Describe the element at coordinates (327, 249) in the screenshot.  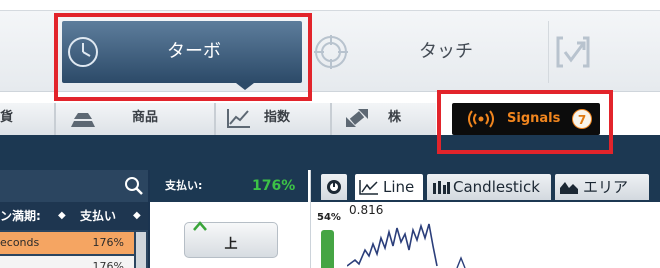
I see `sentiment-gauge` at that location.